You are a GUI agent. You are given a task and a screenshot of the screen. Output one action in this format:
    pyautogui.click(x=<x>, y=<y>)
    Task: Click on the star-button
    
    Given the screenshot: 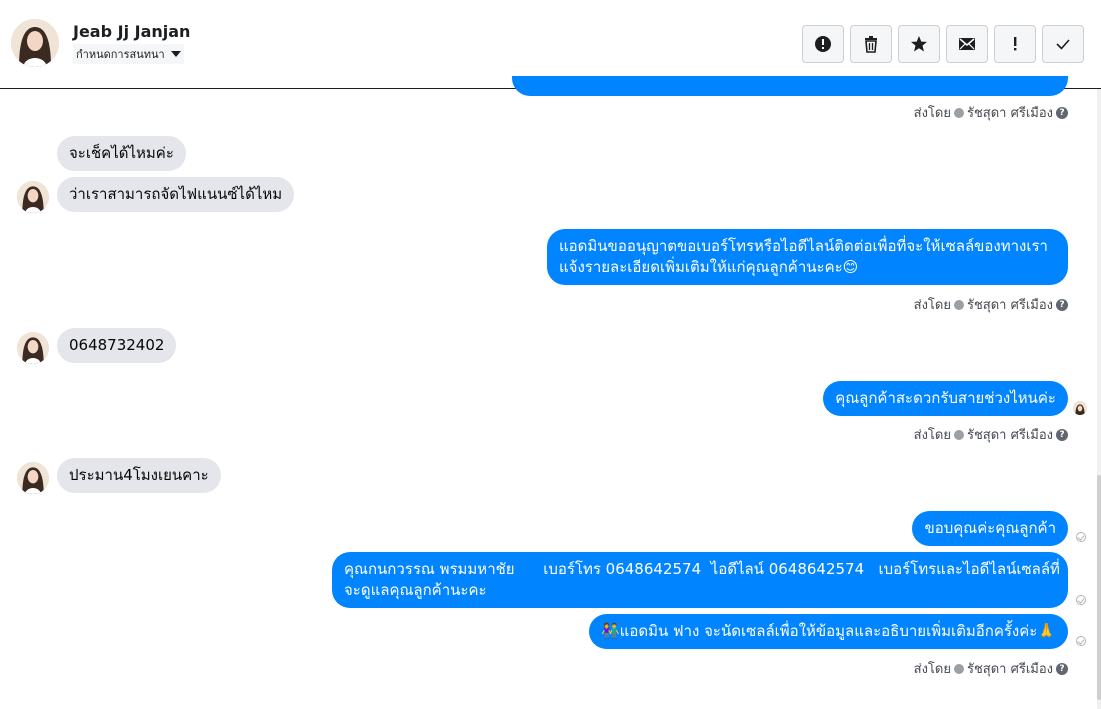 What is the action you would take?
    pyautogui.click(x=919, y=44)
    